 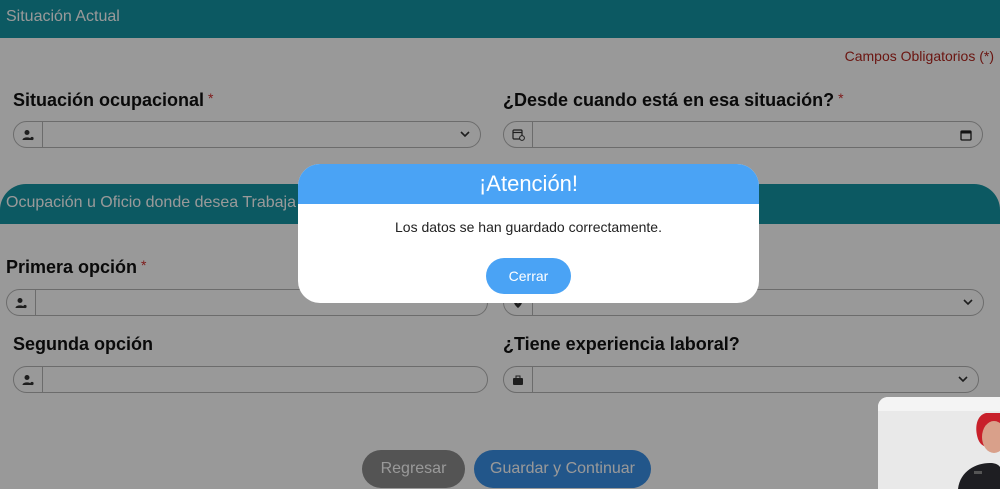 I want to click on modal-title: ¡Atención!, so click(x=528, y=184).